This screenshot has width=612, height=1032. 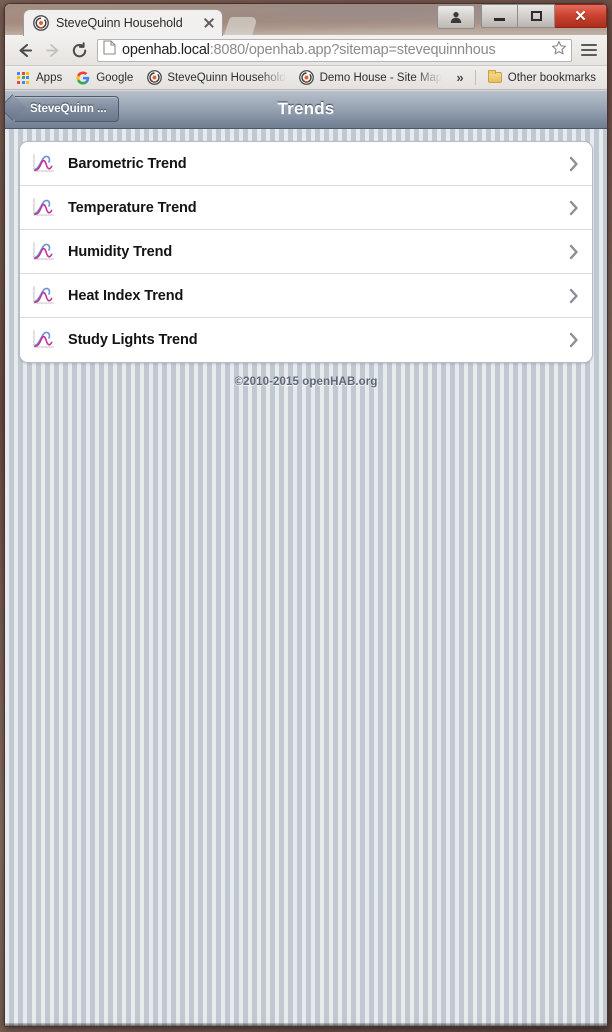 What do you see at coordinates (306, 382) in the screenshot?
I see `app-footer: ©2010-2015 openHAB.org` at bounding box center [306, 382].